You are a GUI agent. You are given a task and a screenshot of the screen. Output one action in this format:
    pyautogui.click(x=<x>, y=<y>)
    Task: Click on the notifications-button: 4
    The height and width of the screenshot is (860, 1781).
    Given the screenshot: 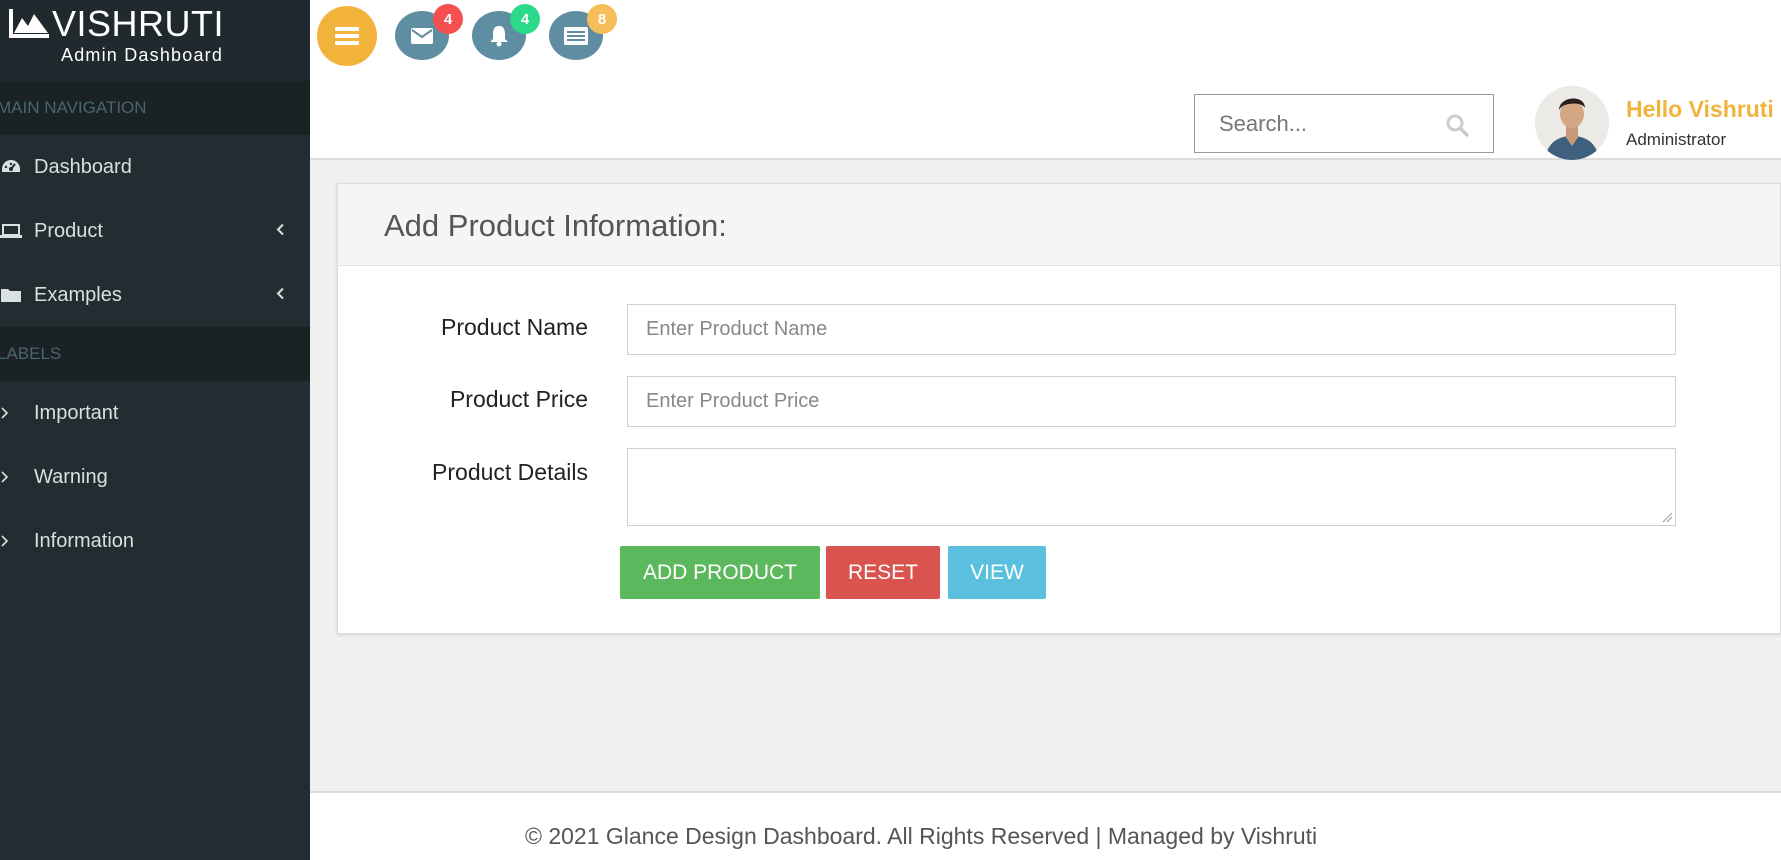 What is the action you would take?
    pyautogui.click(x=506, y=32)
    